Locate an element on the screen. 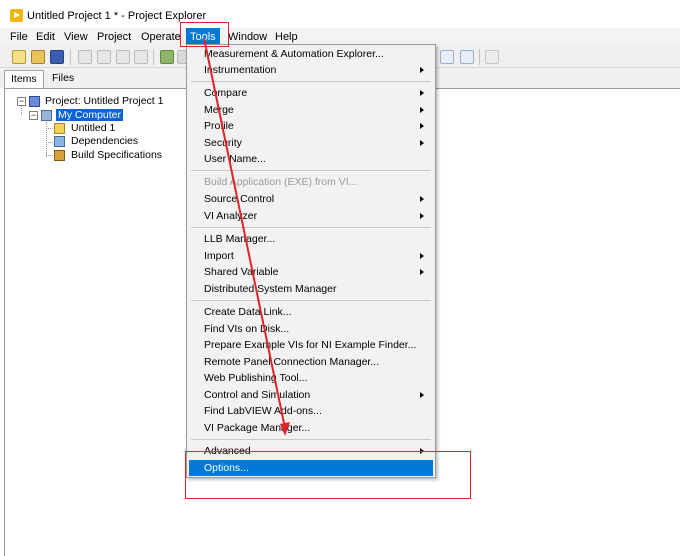  annotation-arrow is located at coordinates (246, 236).